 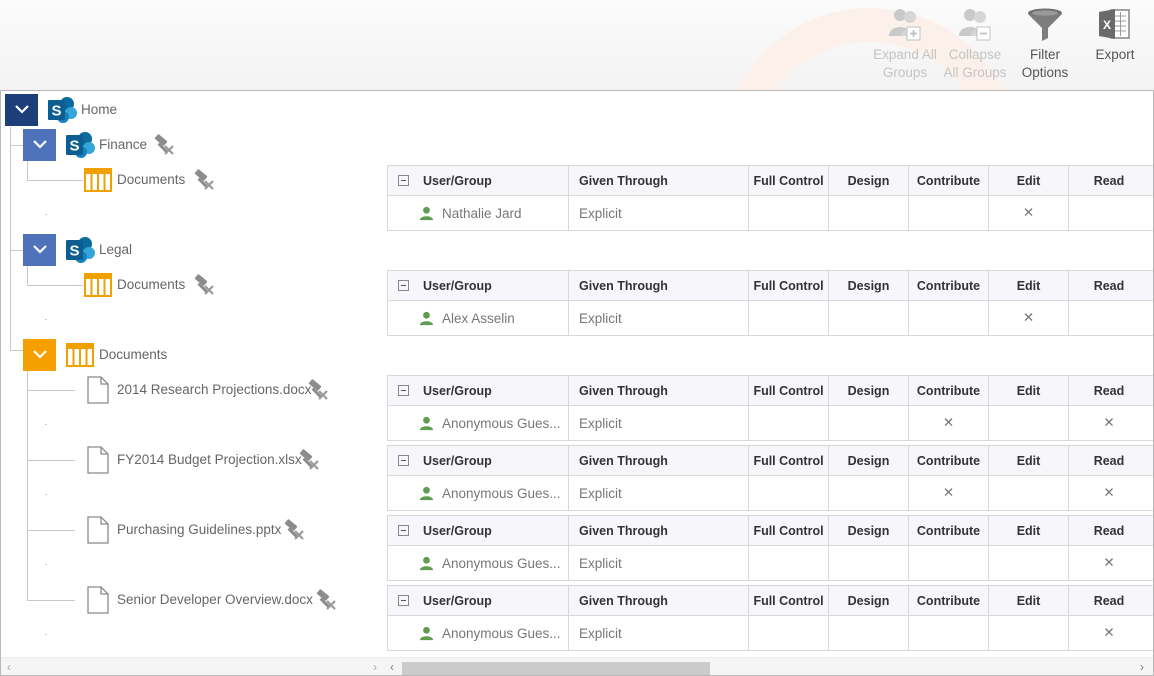 I want to click on home-collapse-toggle, so click(x=21, y=110).